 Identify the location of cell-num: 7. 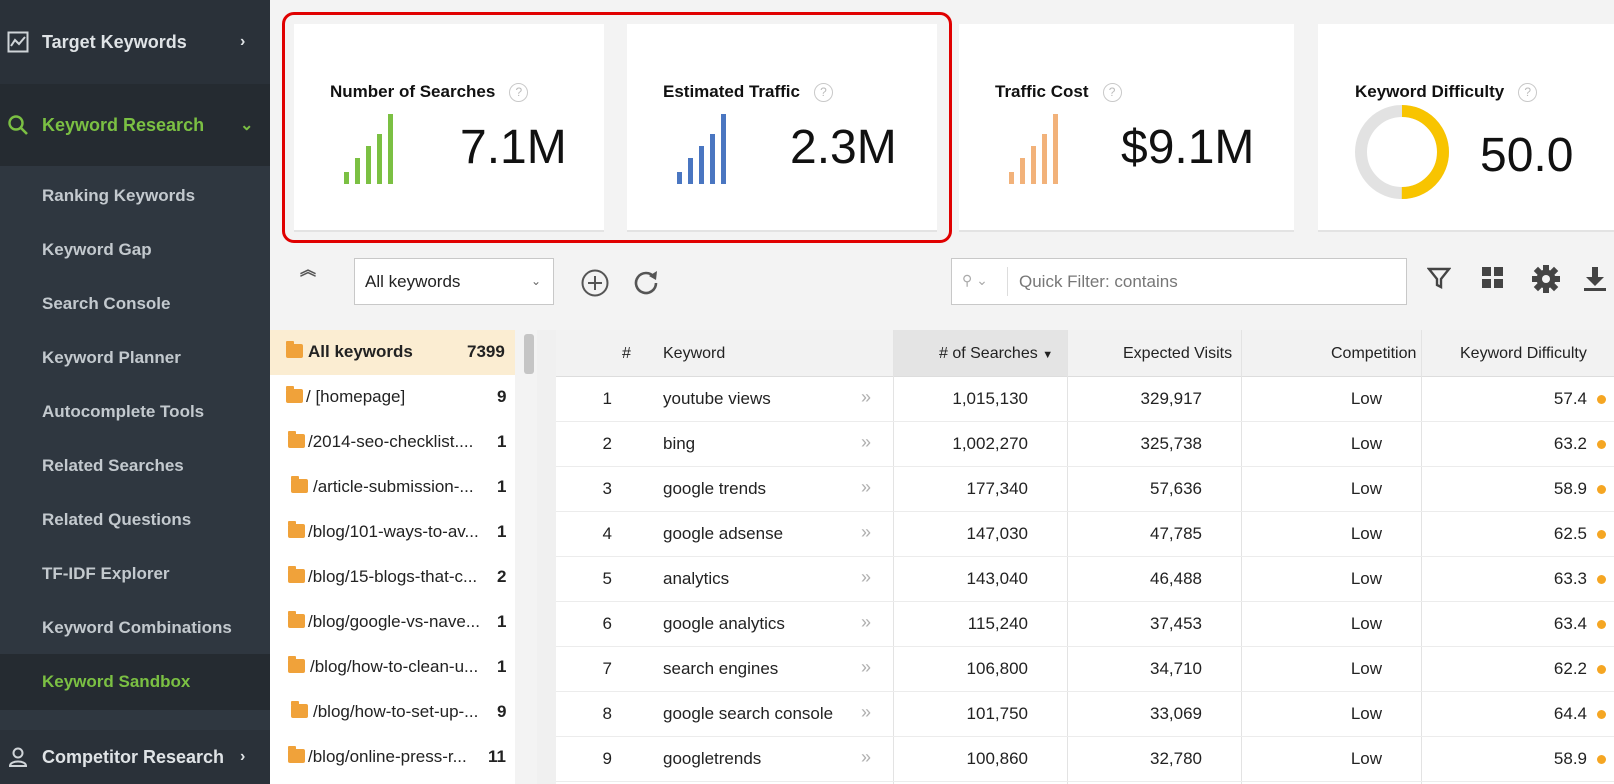
(607, 668).